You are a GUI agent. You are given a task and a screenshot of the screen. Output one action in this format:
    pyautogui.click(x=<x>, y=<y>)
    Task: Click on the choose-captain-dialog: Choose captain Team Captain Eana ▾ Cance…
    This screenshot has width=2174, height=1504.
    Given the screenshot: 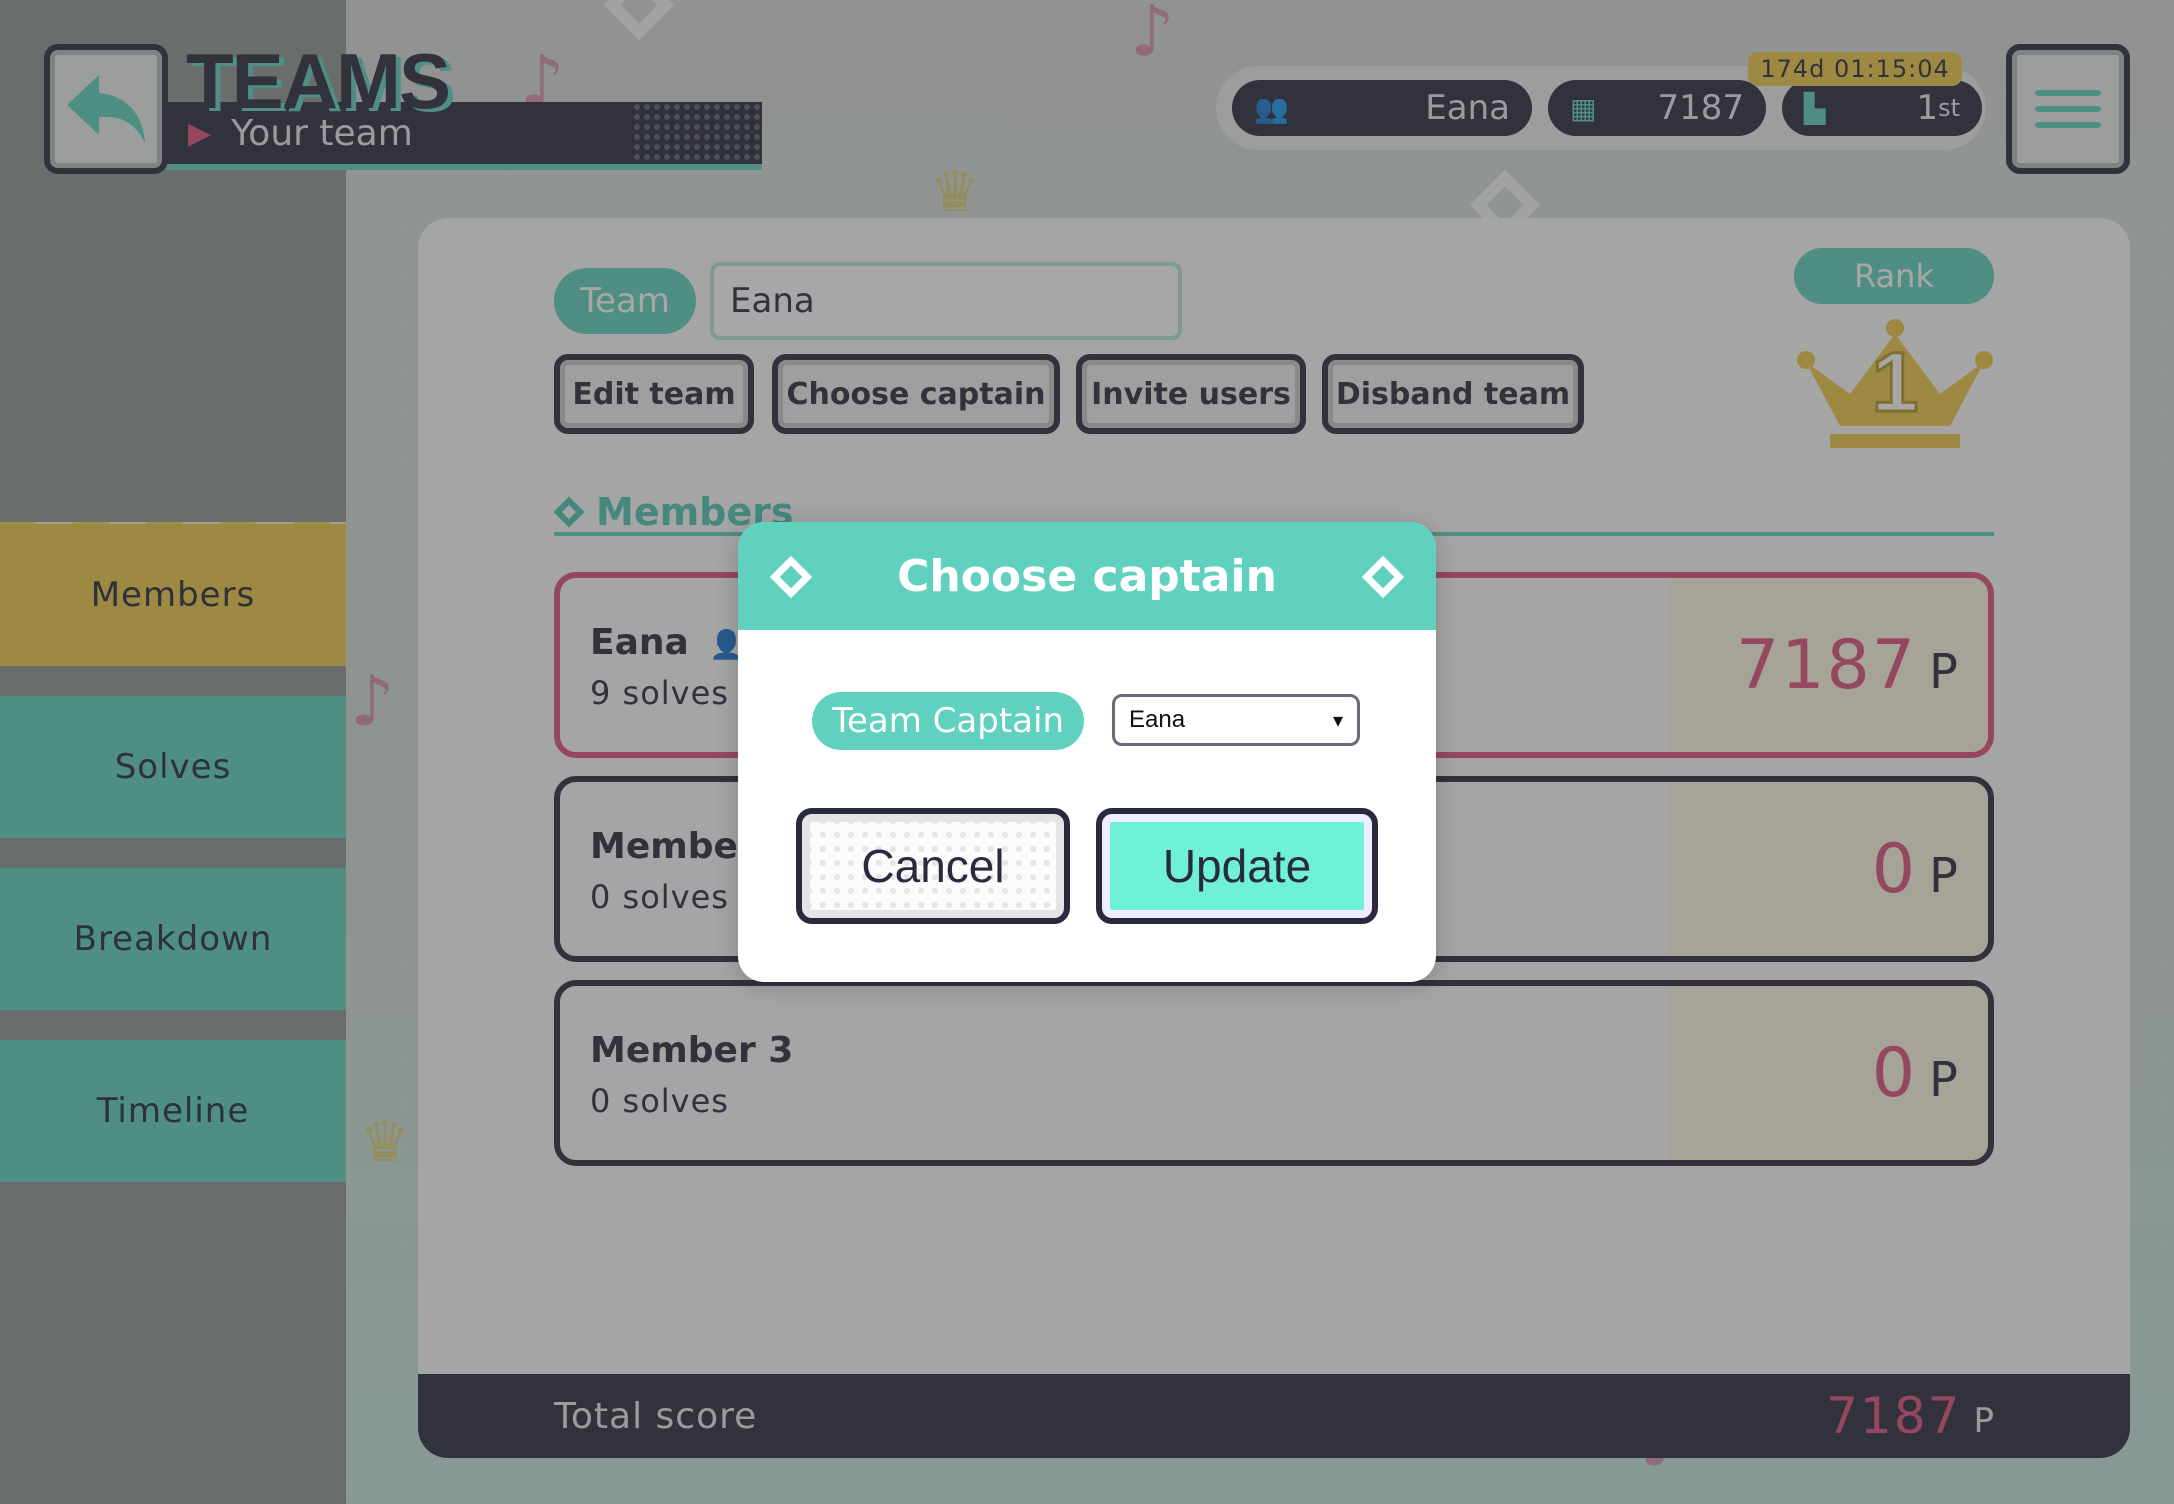 What is the action you would take?
    pyautogui.click(x=1087, y=752)
    